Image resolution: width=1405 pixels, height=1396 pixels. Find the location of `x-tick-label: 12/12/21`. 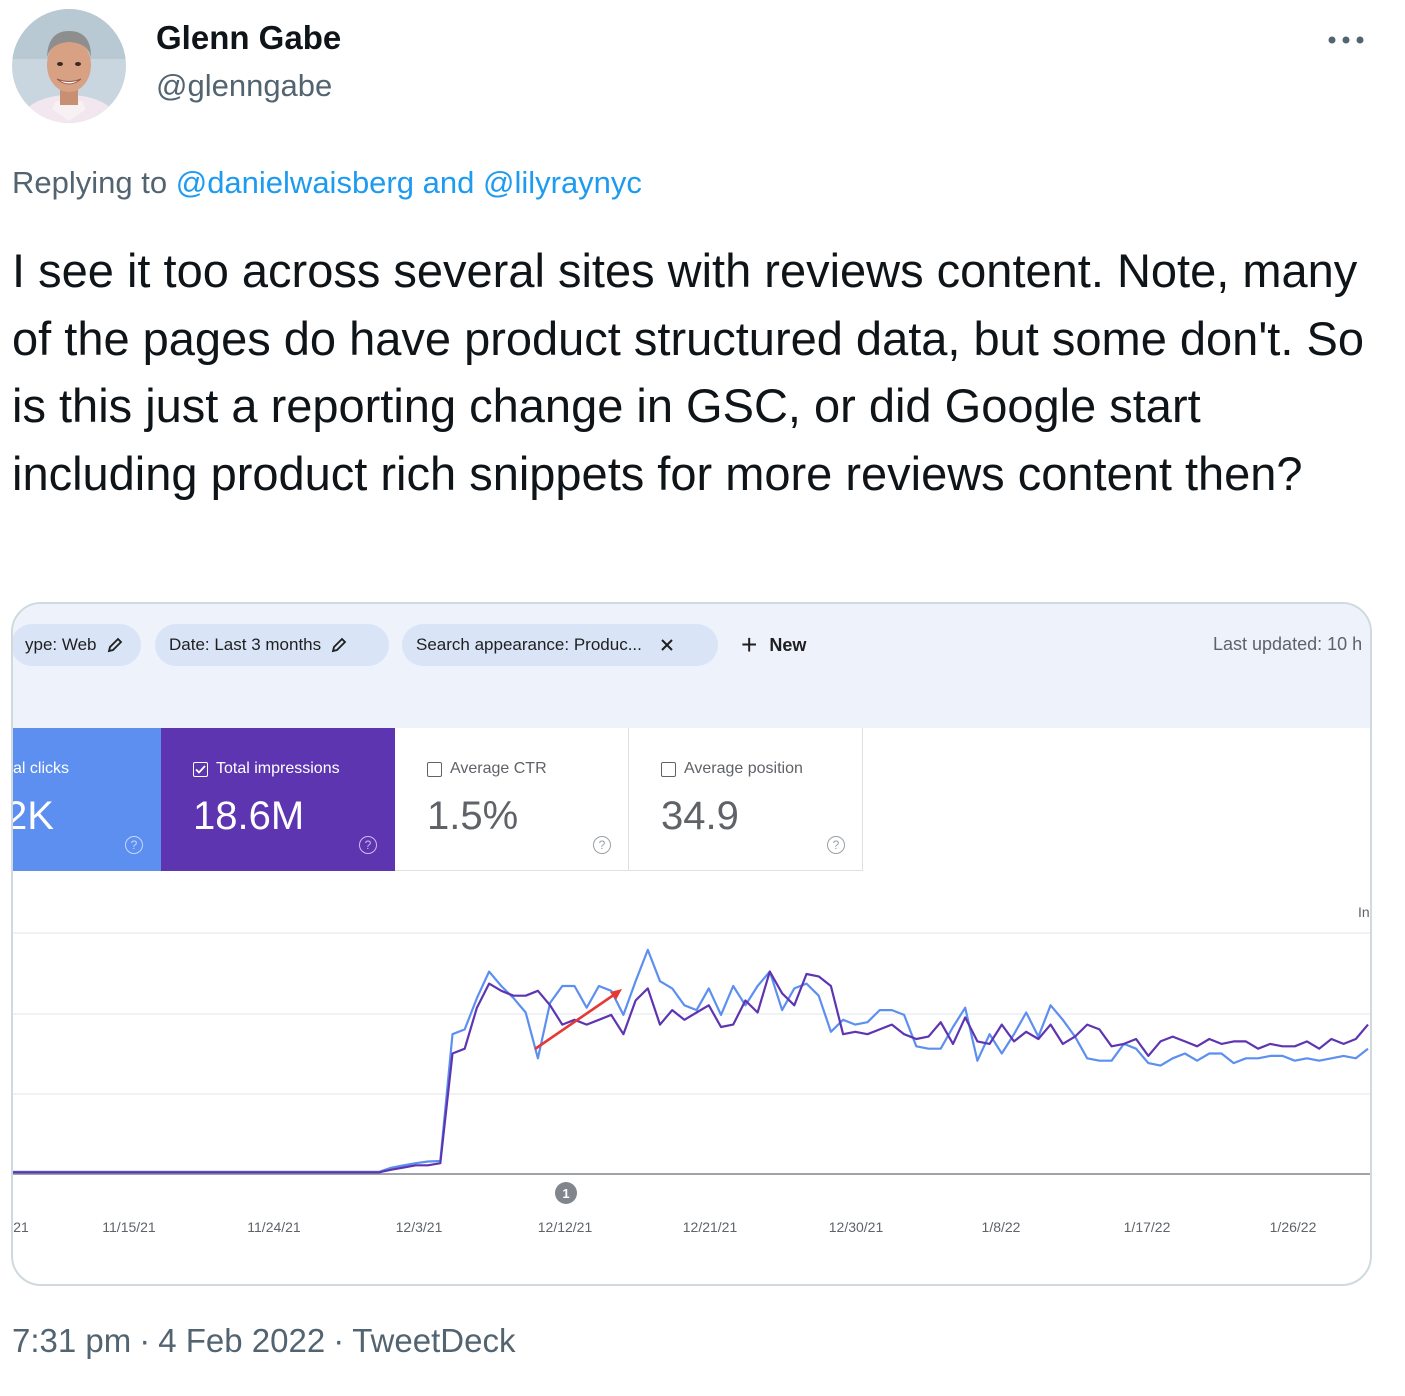

x-tick-label: 12/12/21 is located at coordinates (565, 1227).